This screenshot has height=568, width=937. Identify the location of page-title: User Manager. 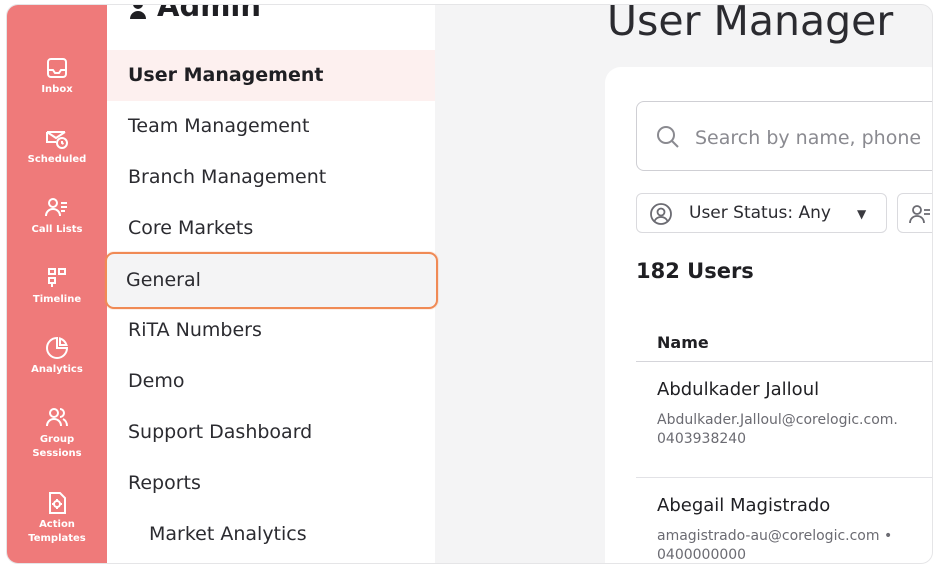
(750, 24).